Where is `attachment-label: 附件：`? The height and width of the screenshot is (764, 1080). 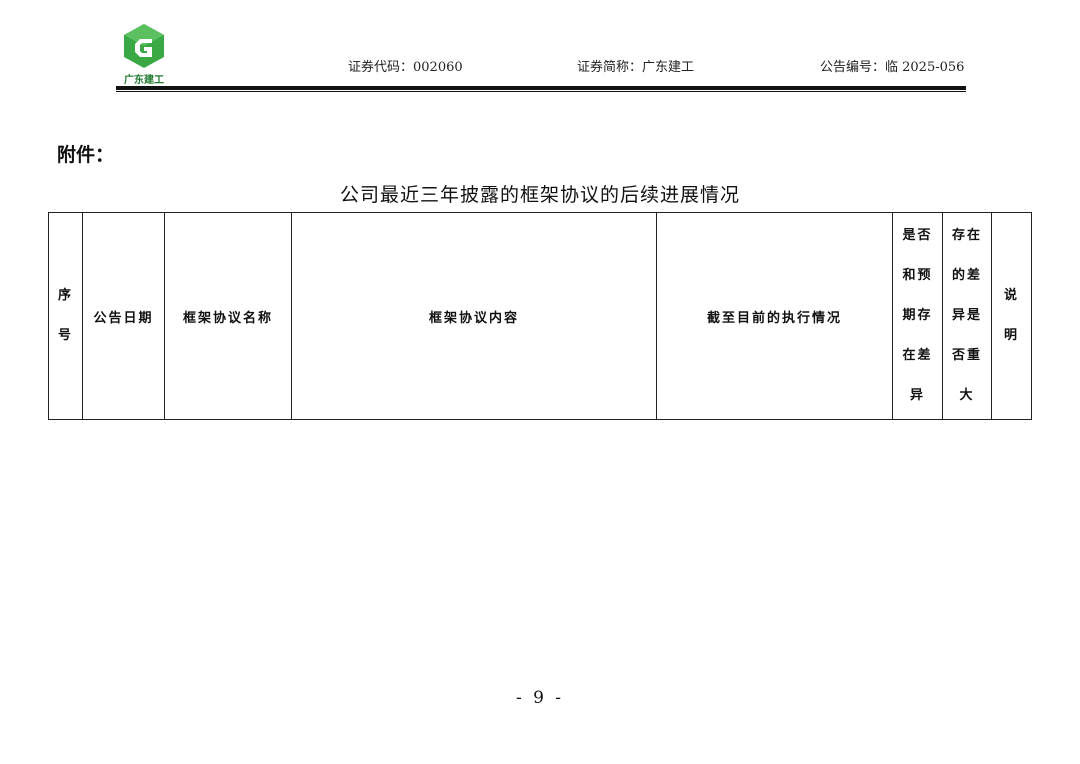
attachment-label: 附件： is located at coordinates (86, 155).